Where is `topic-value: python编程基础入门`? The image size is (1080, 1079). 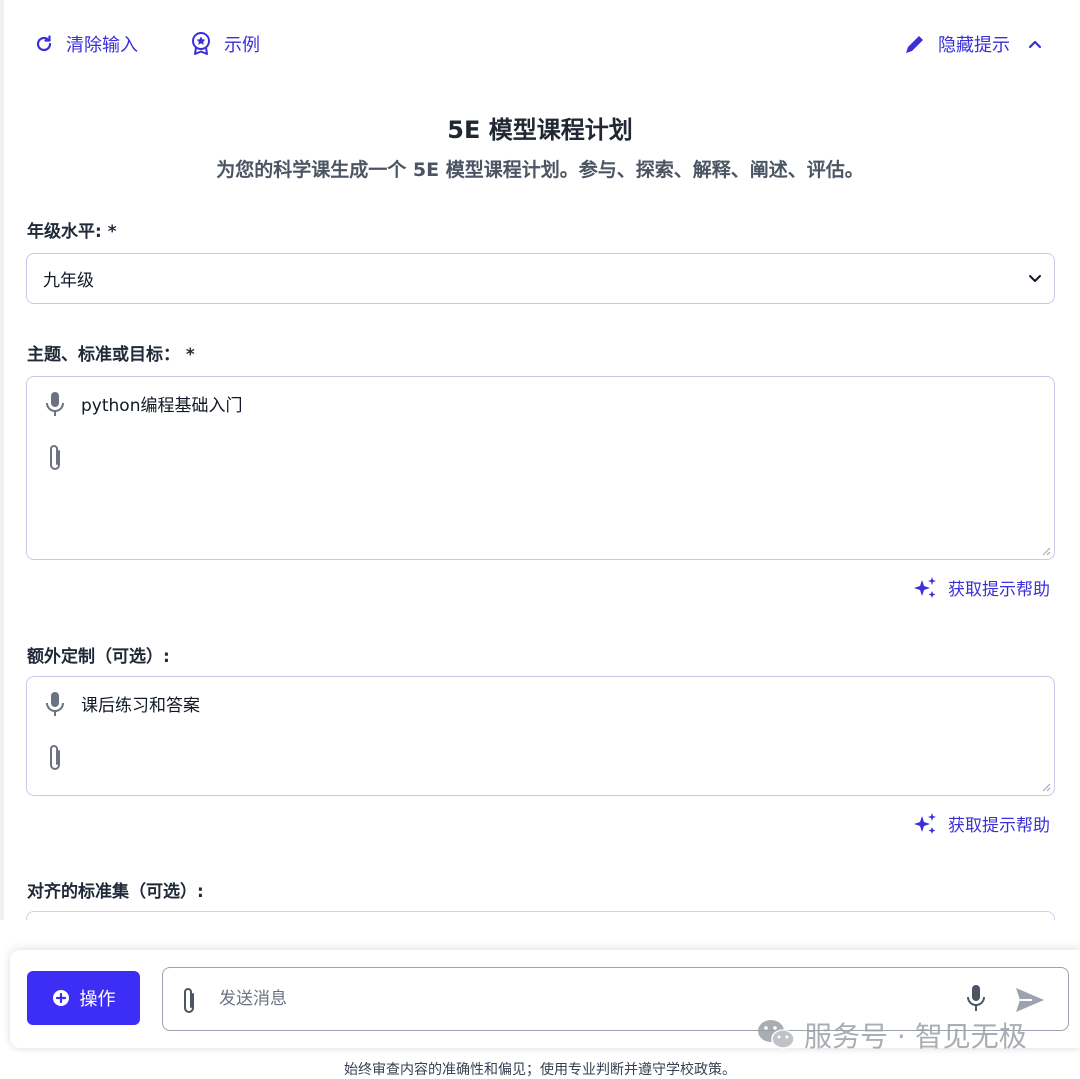 topic-value: python编程基础入门 is located at coordinates (162, 406).